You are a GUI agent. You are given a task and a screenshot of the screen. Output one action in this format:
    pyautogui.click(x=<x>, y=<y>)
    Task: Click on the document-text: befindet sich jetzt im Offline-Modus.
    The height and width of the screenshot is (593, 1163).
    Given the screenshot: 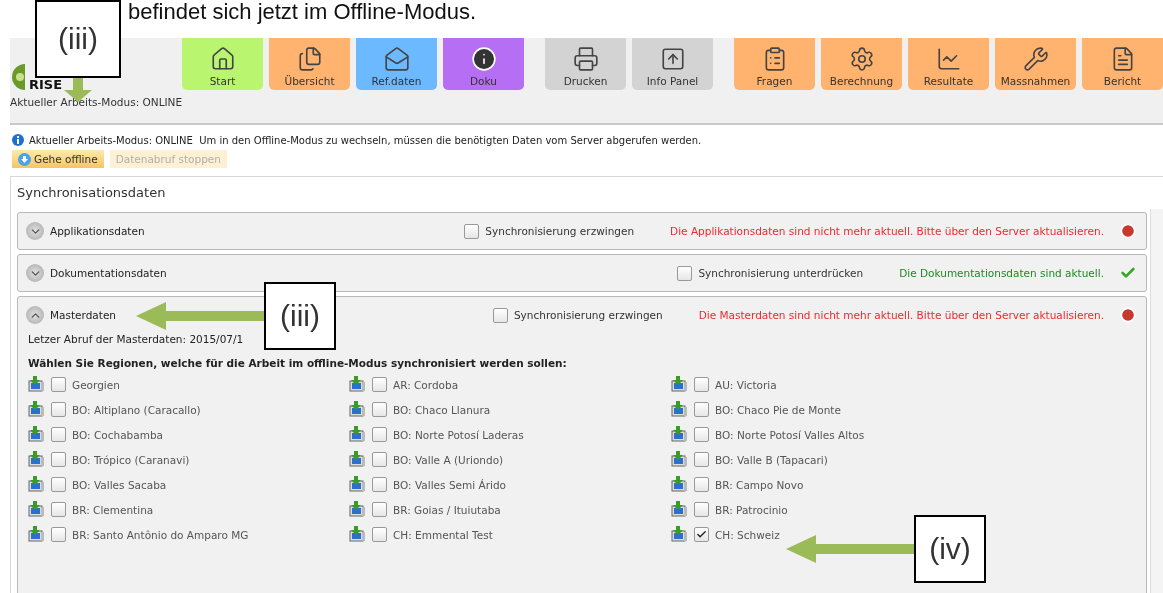 What is the action you would take?
    pyautogui.click(x=302, y=13)
    